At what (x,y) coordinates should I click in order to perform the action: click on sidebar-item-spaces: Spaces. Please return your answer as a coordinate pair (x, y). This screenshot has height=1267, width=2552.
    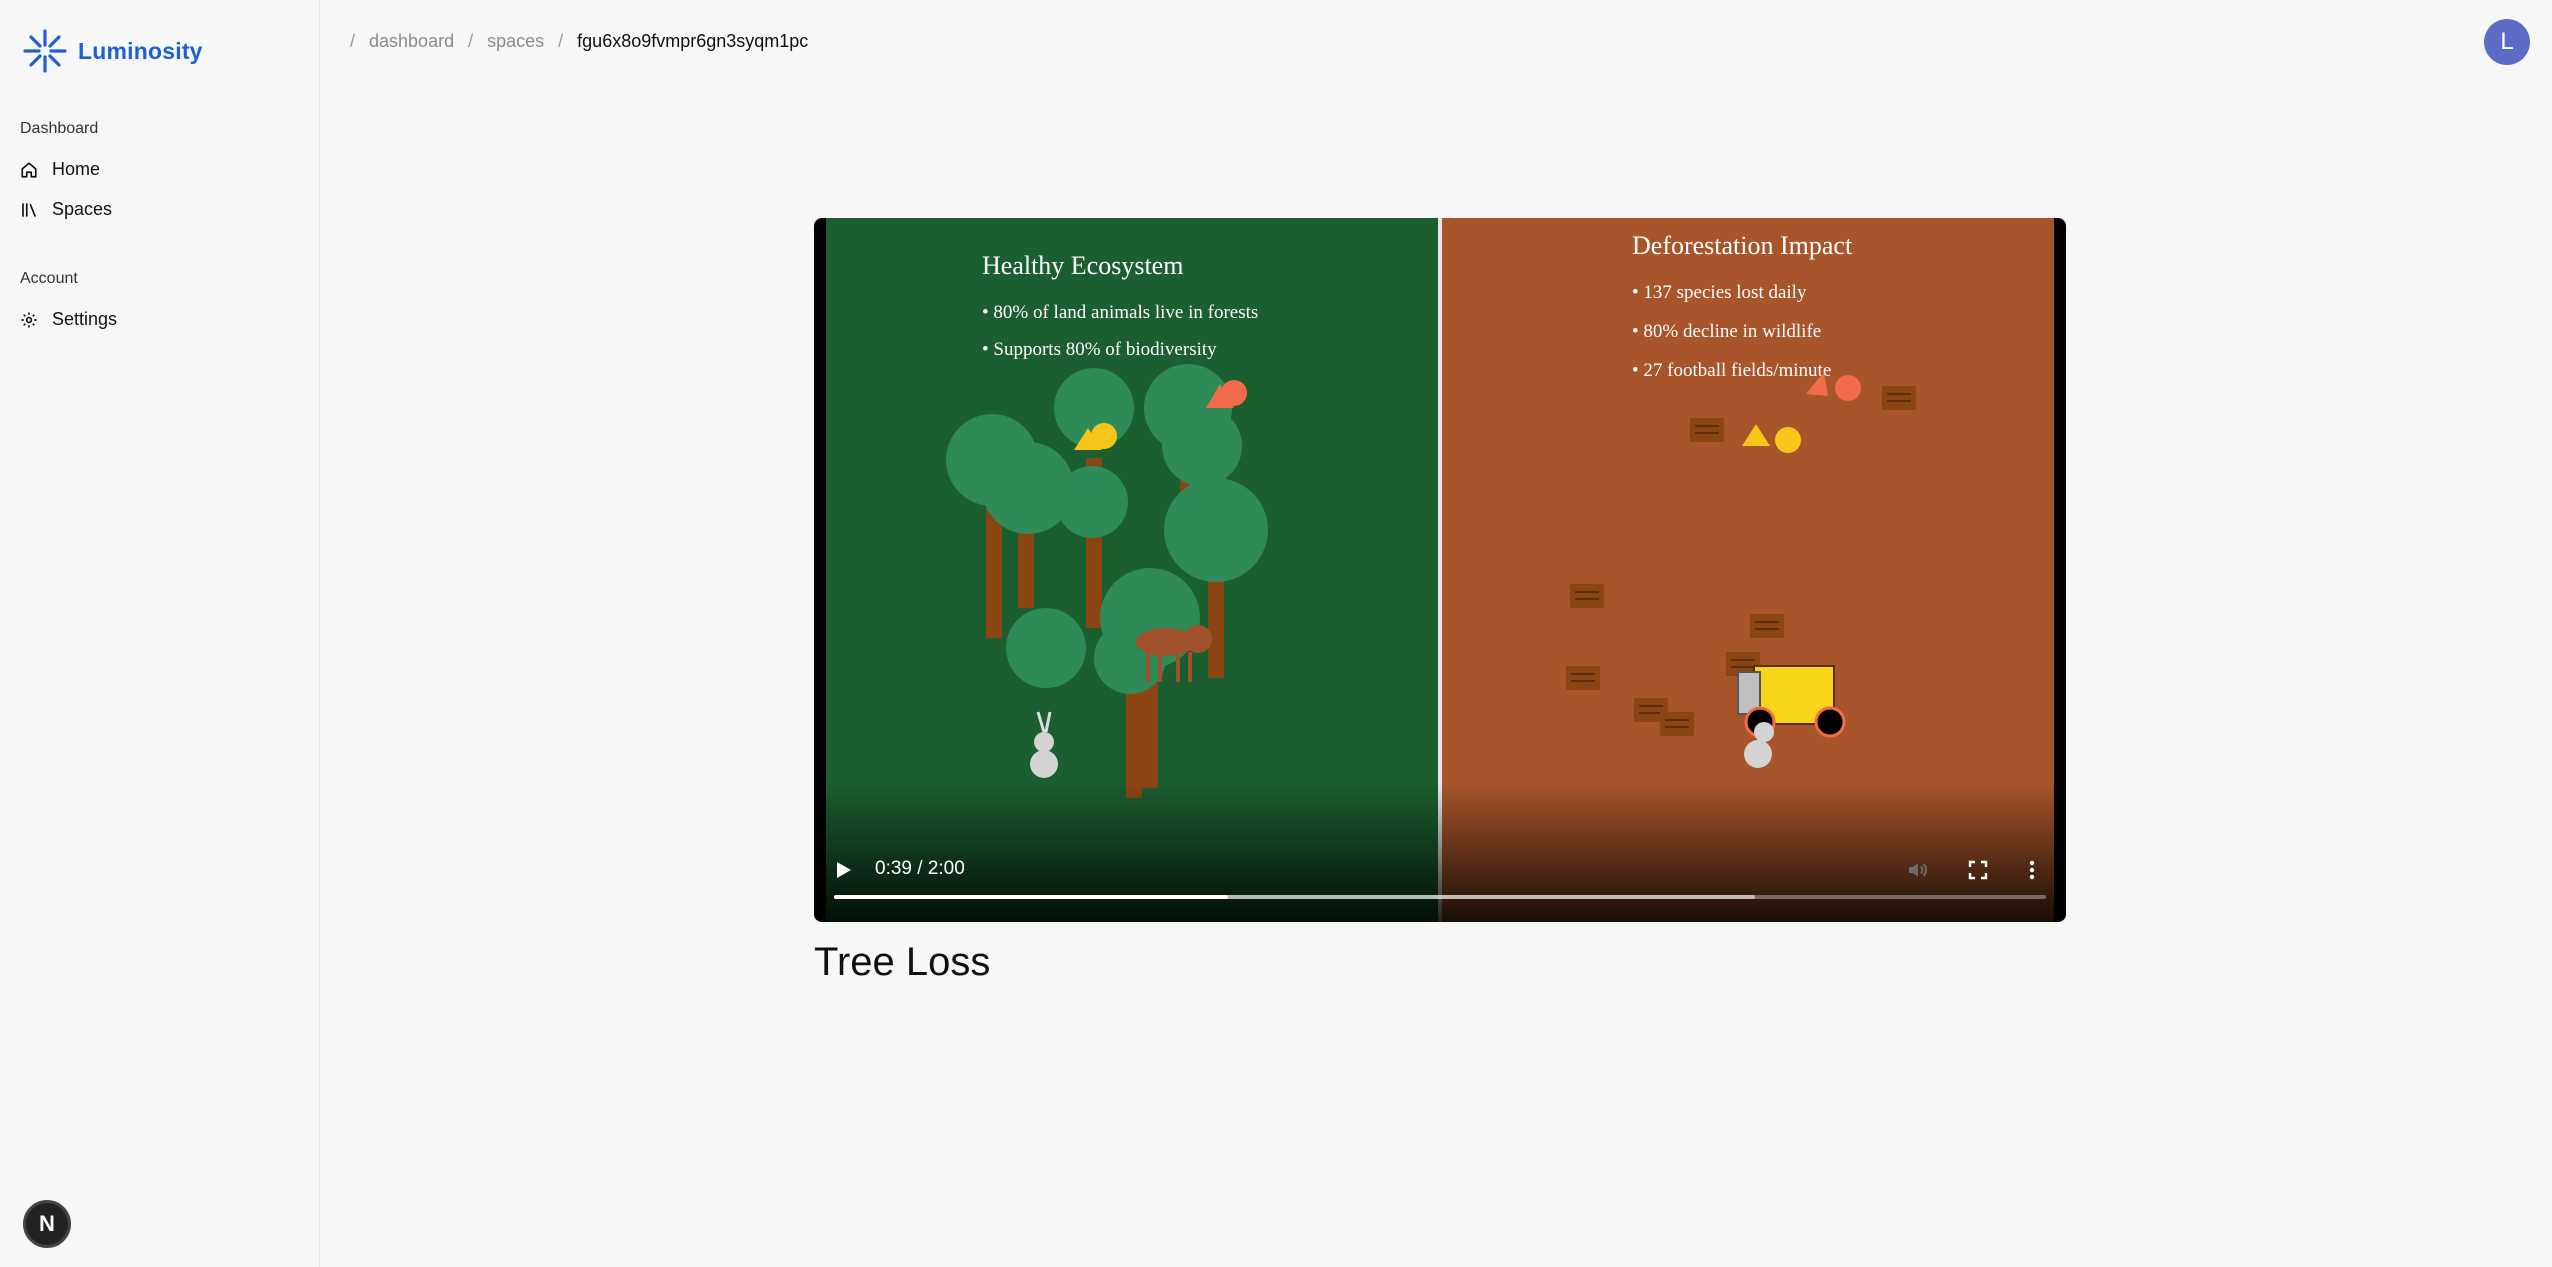
    Looking at the image, I should click on (66, 209).